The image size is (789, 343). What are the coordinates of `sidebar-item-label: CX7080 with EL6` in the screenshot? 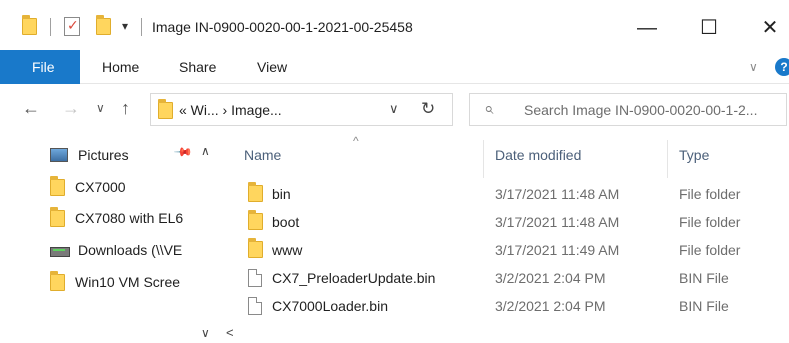 It's located at (129, 218).